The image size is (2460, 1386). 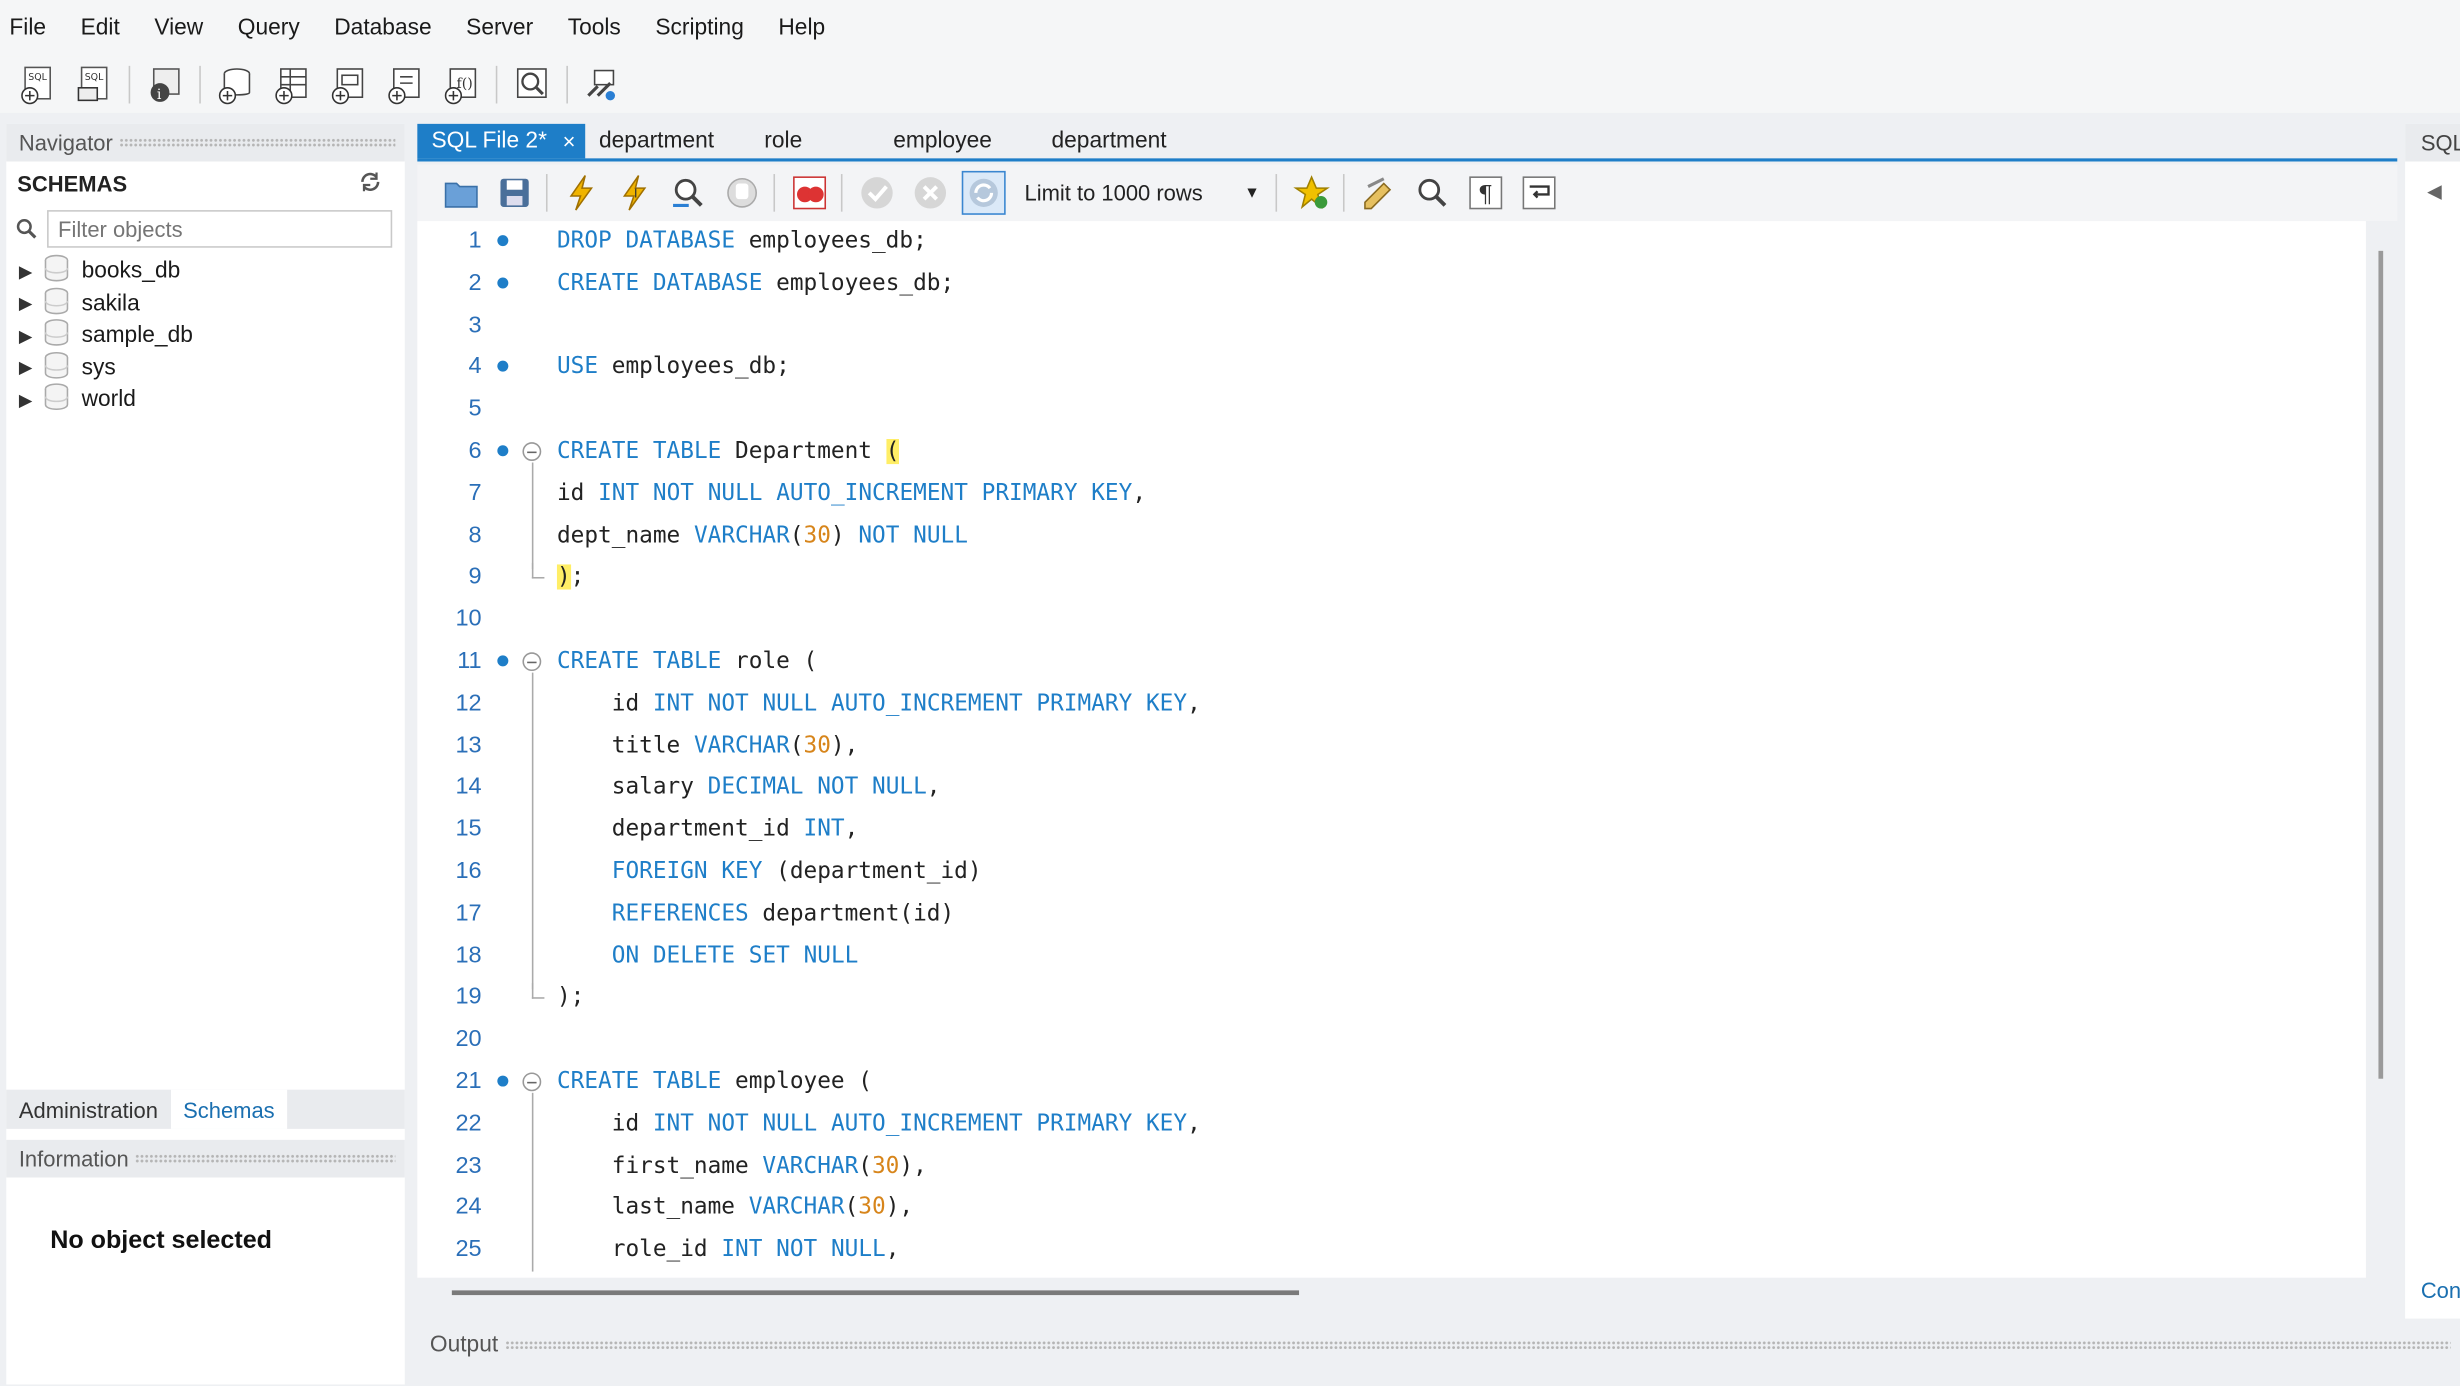 I want to click on menu-query: Query, so click(x=277, y=28).